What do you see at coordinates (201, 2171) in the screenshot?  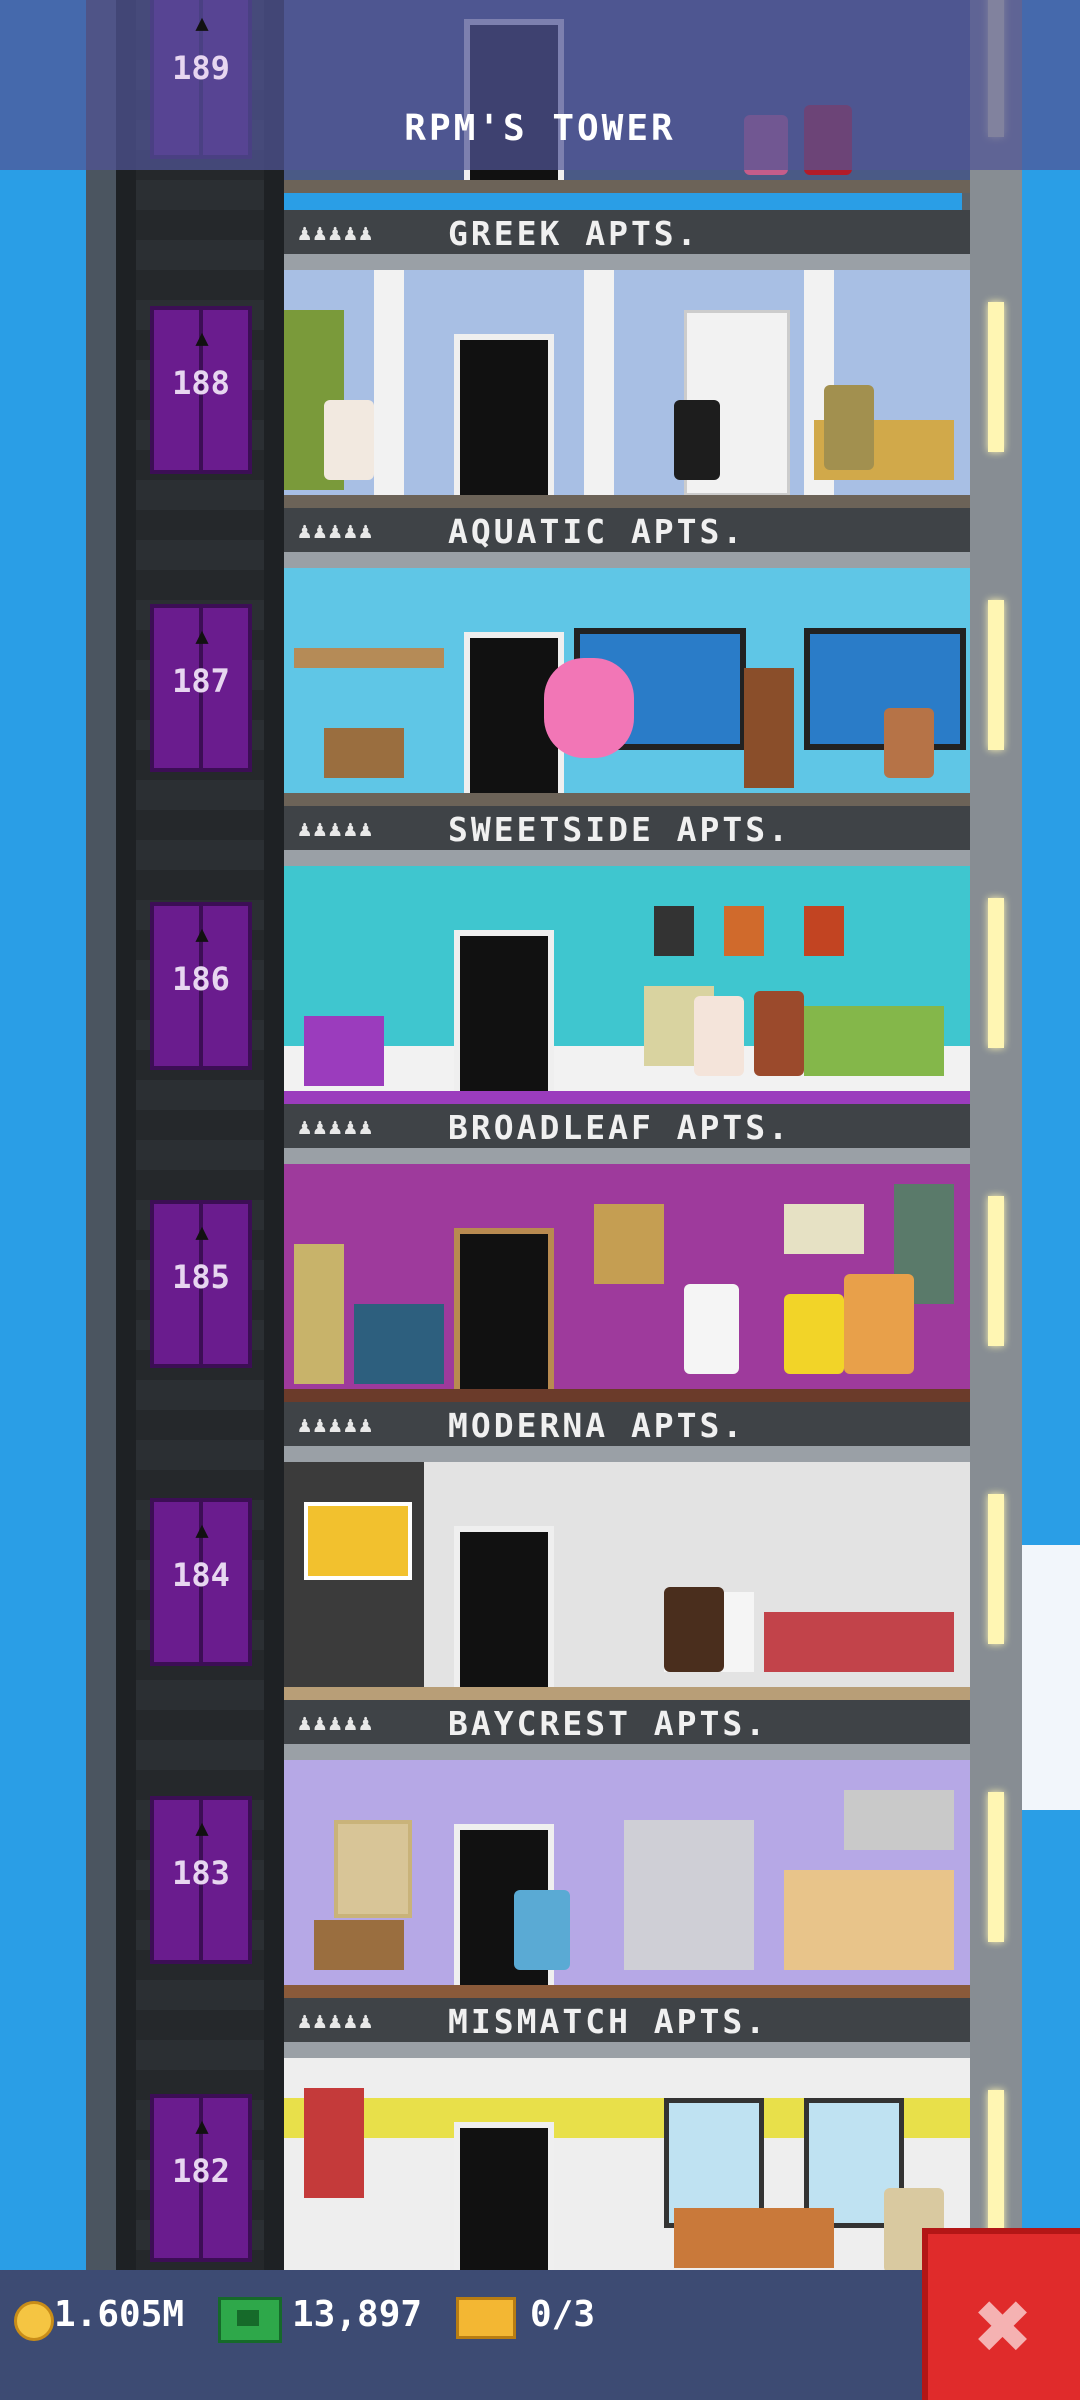 I see `floor-number: 182` at bounding box center [201, 2171].